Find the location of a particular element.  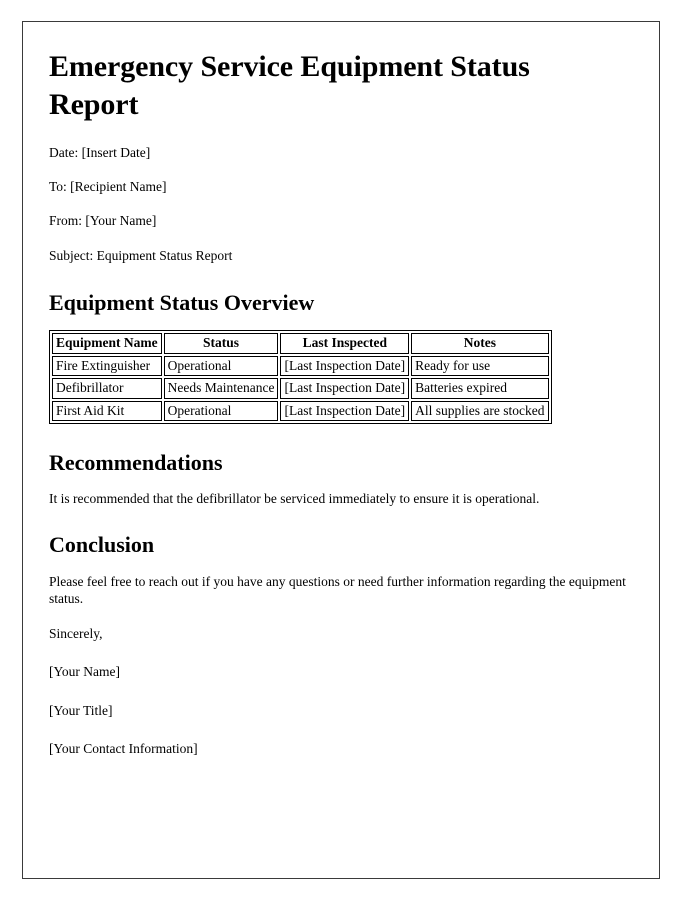

signature-closing: Sincerely, is located at coordinates (76, 634).